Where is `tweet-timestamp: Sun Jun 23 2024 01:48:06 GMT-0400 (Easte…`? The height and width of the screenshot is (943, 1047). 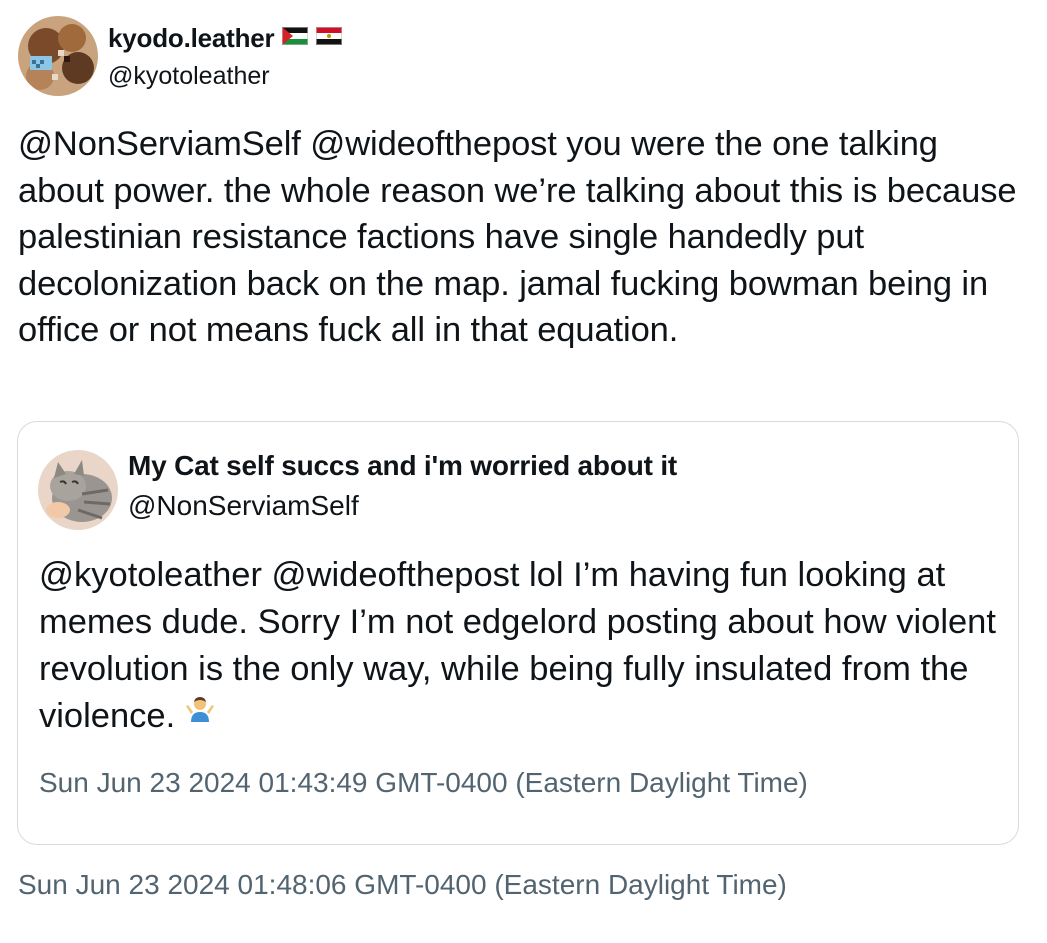 tweet-timestamp: Sun Jun 23 2024 01:48:06 GMT-0400 (Easte… is located at coordinates (402, 885).